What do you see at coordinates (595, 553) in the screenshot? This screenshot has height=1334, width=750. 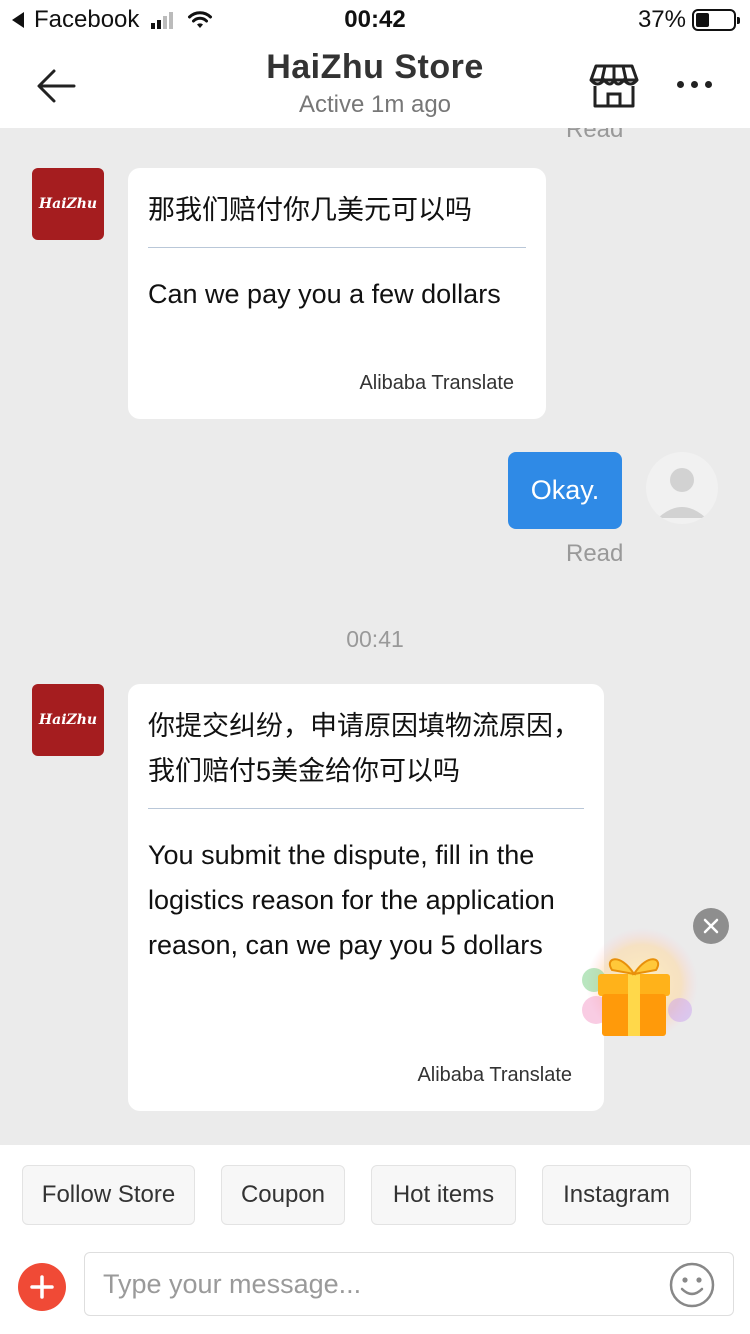 I see `read-label: Read` at bounding box center [595, 553].